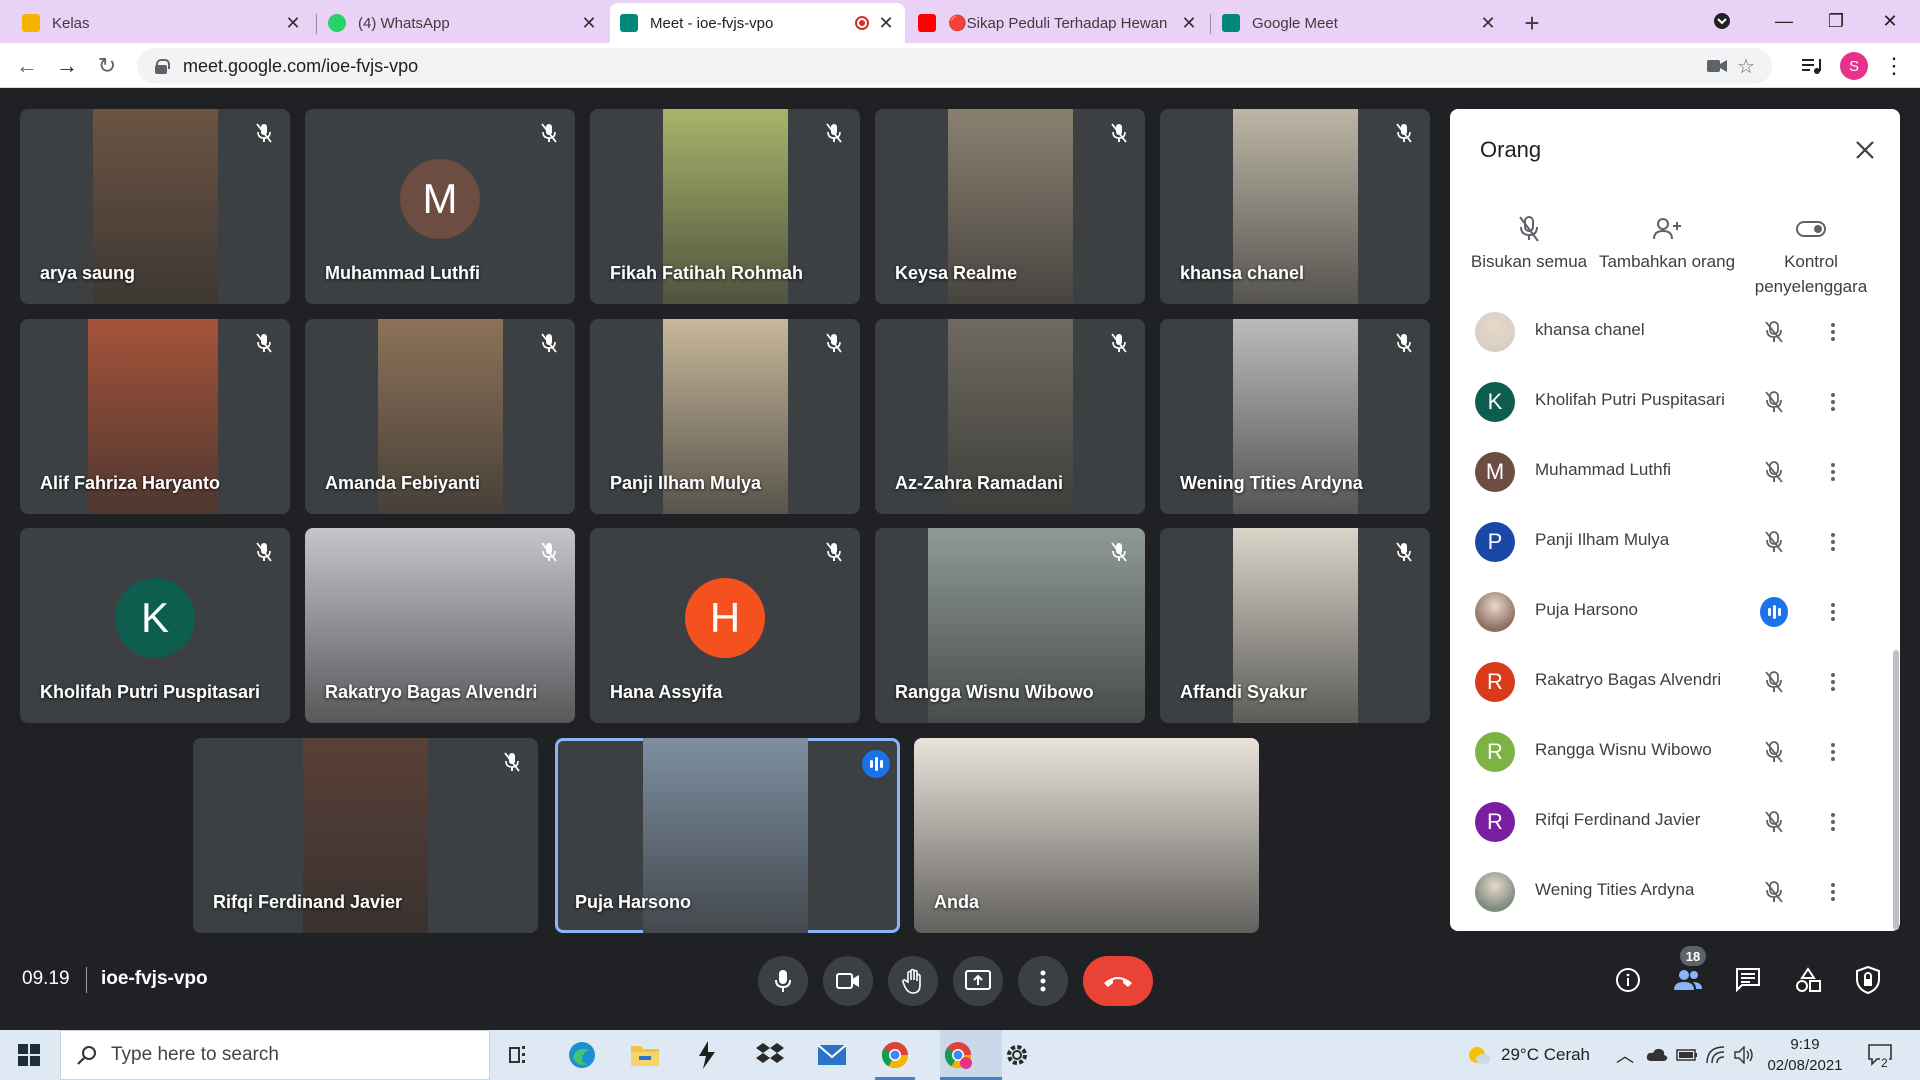 The width and height of the screenshot is (1920, 1080). What do you see at coordinates (848, 981) in the screenshot?
I see `camera-button` at bounding box center [848, 981].